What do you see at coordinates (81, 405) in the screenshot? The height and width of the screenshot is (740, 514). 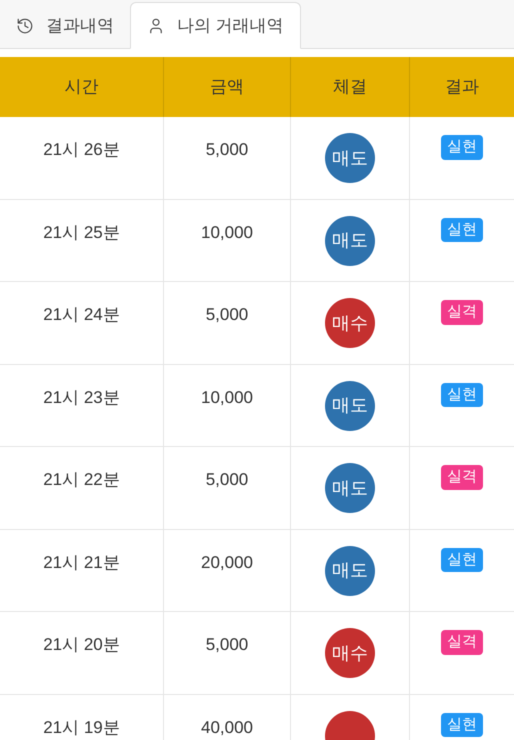 I see `table-cell: 21시 23분` at bounding box center [81, 405].